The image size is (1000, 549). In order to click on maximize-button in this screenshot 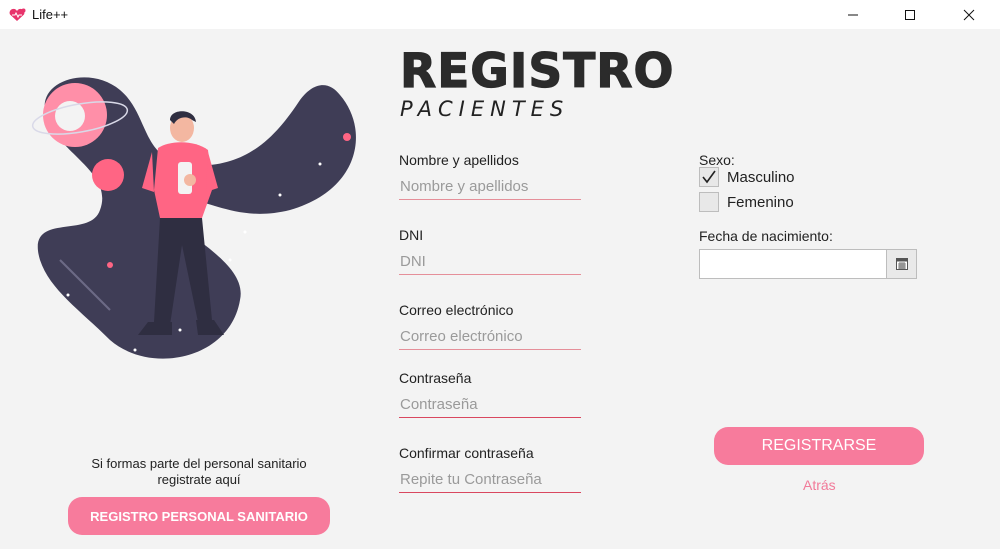, I will do `click(910, 14)`.